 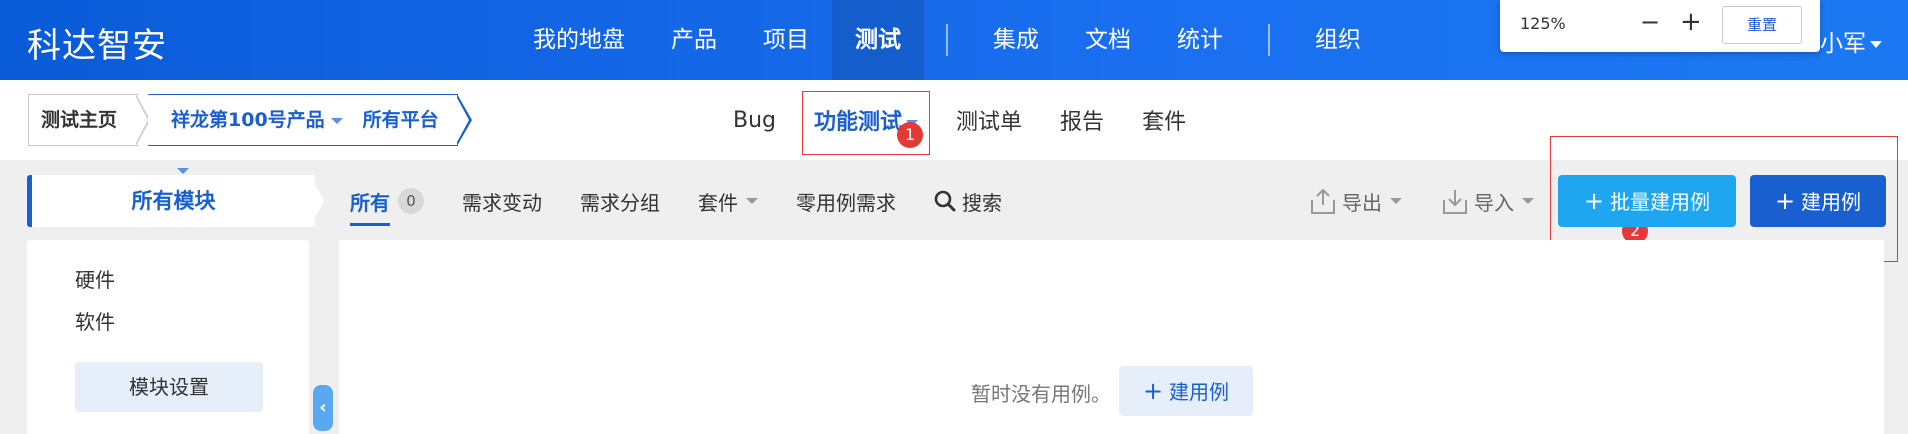 What do you see at coordinates (1831, 202) in the screenshot?
I see `create-case-label: 建用例` at bounding box center [1831, 202].